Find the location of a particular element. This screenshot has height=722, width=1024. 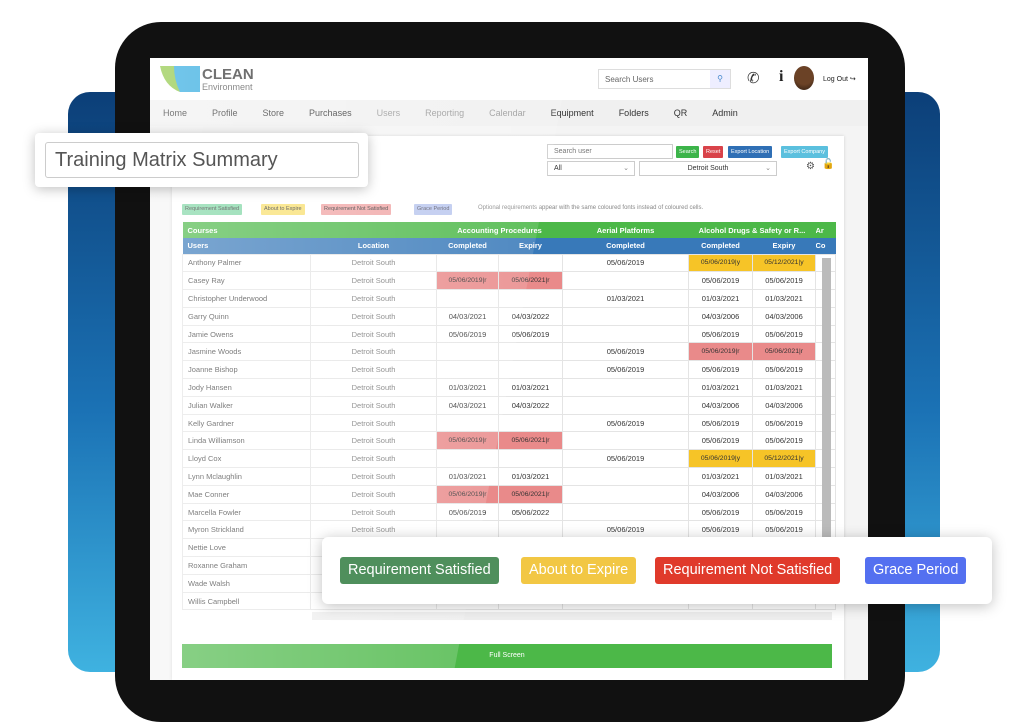

date-cell: 04/03/2006 is located at coordinates (720, 494).